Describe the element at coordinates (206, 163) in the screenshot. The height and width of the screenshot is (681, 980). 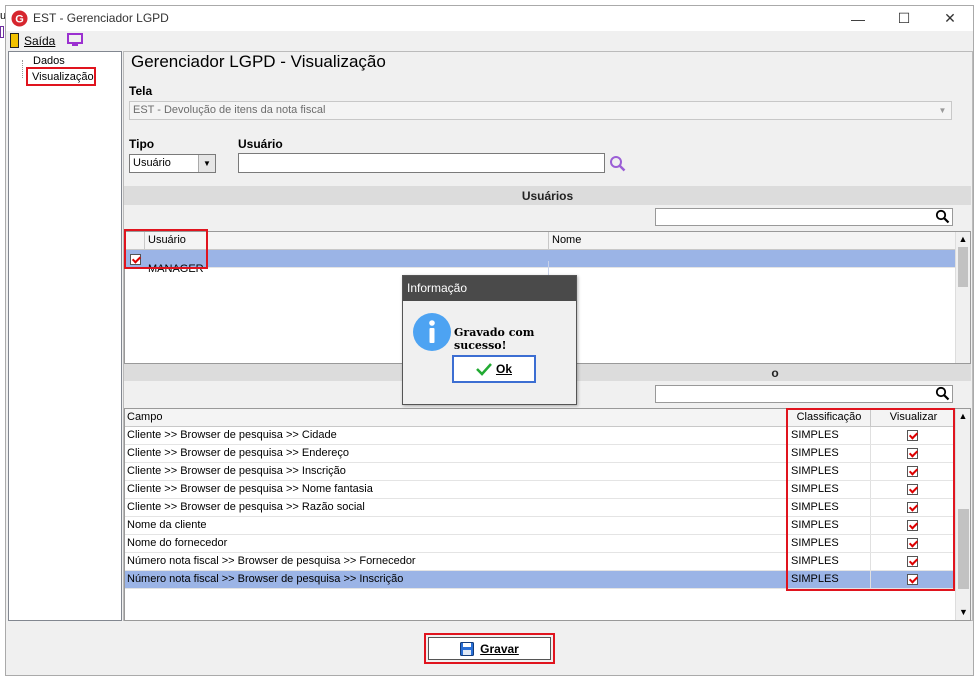
I see `tipo-dropdown-icon: ▼` at that location.